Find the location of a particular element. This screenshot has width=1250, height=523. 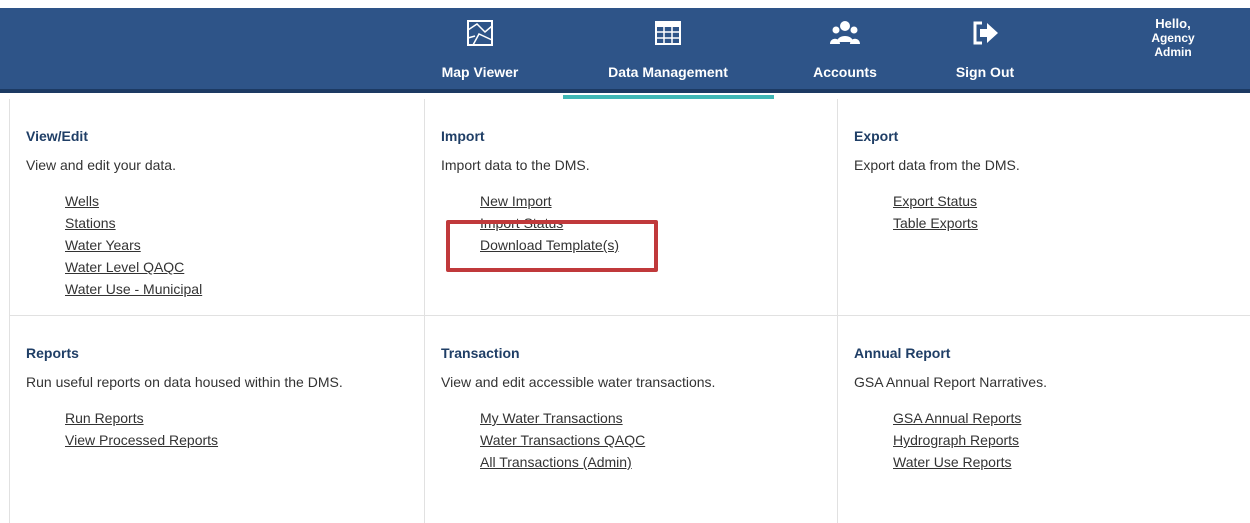

nav-data-management: Data Management is located at coordinates (668, 50).